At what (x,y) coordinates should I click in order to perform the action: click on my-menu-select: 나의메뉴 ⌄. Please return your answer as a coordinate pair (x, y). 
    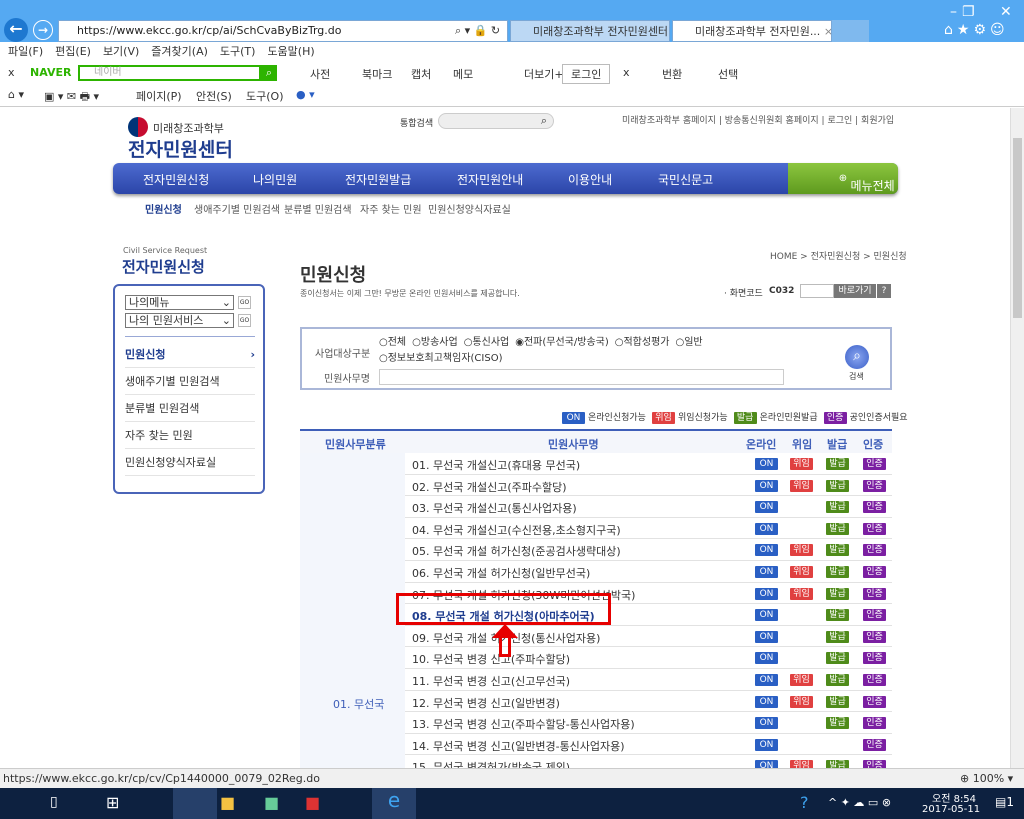
    Looking at the image, I should click on (179, 302).